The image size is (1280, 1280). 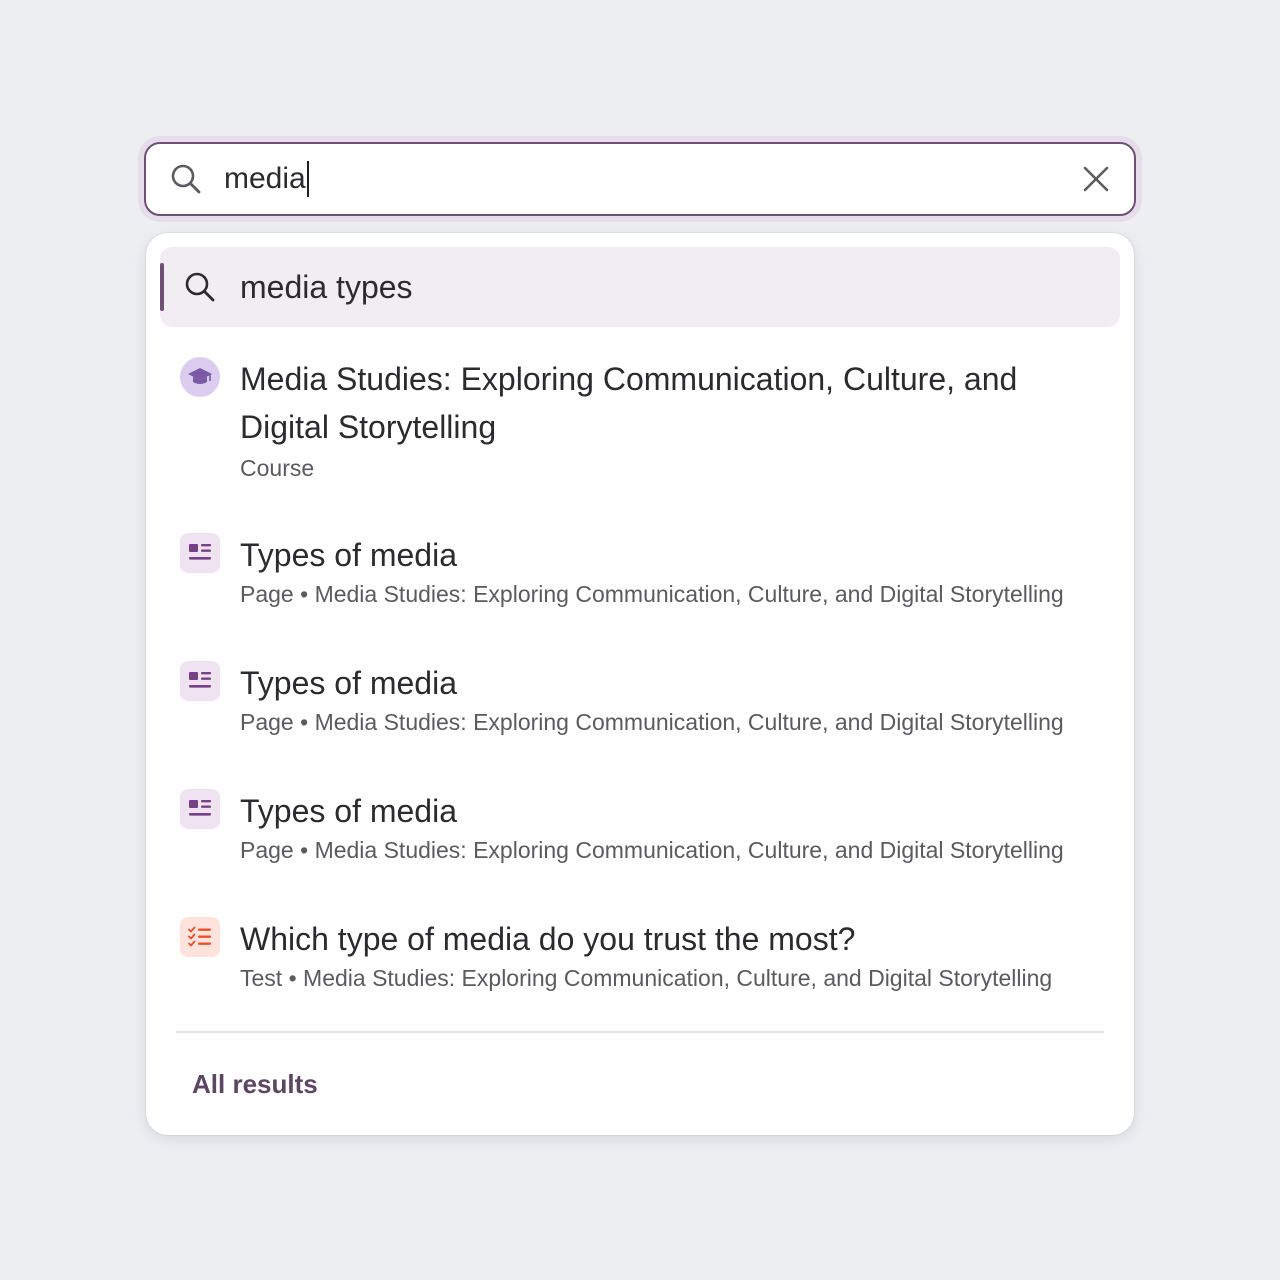 What do you see at coordinates (651, 179) in the screenshot?
I see `search-input: media` at bounding box center [651, 179].